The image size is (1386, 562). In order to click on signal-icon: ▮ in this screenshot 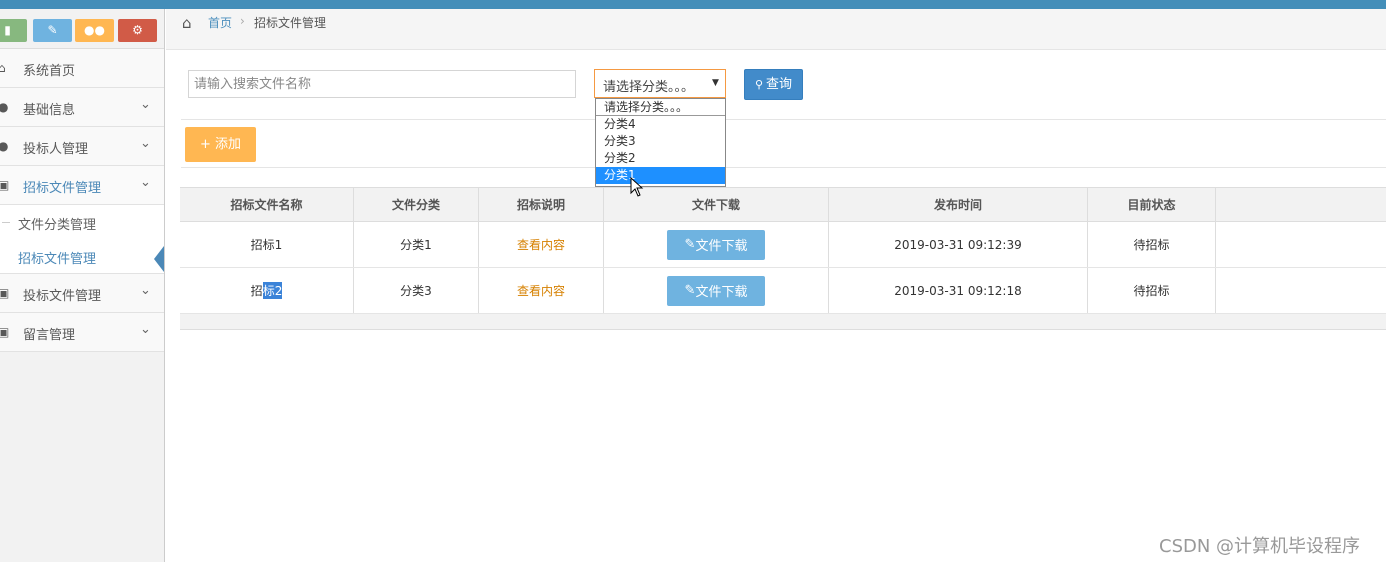, I will do `click(13, 30)`.